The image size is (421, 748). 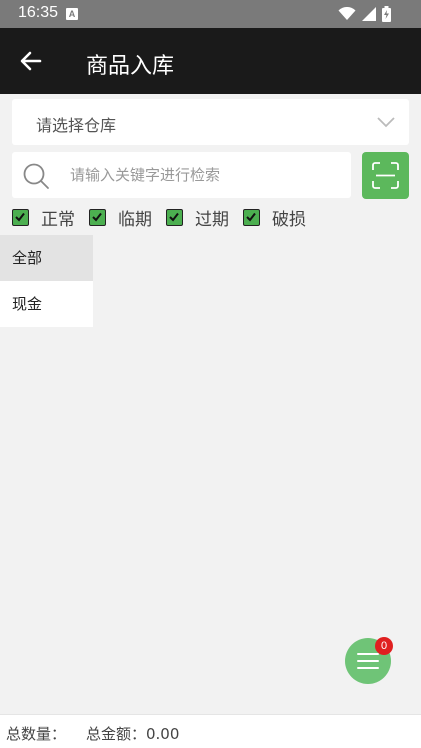 I want to click on filter-label: 临期, so click(x=135, y=219).